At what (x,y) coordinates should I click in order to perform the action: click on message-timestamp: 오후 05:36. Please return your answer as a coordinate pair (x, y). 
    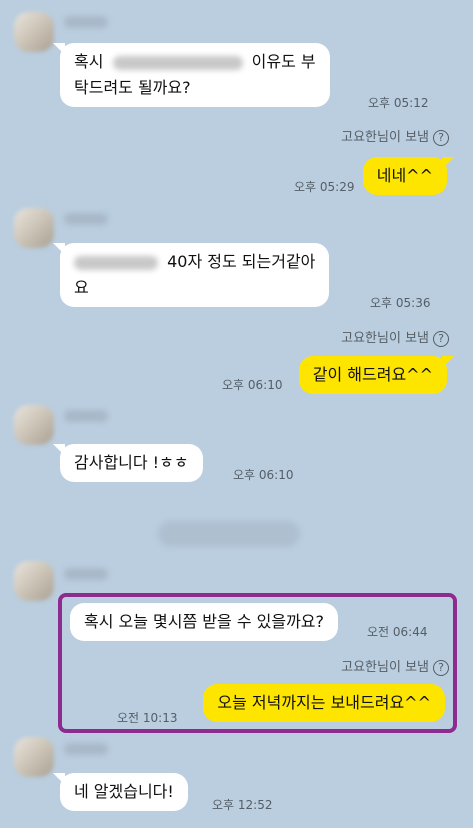
    Looking at the image, I should click on (400, 303).